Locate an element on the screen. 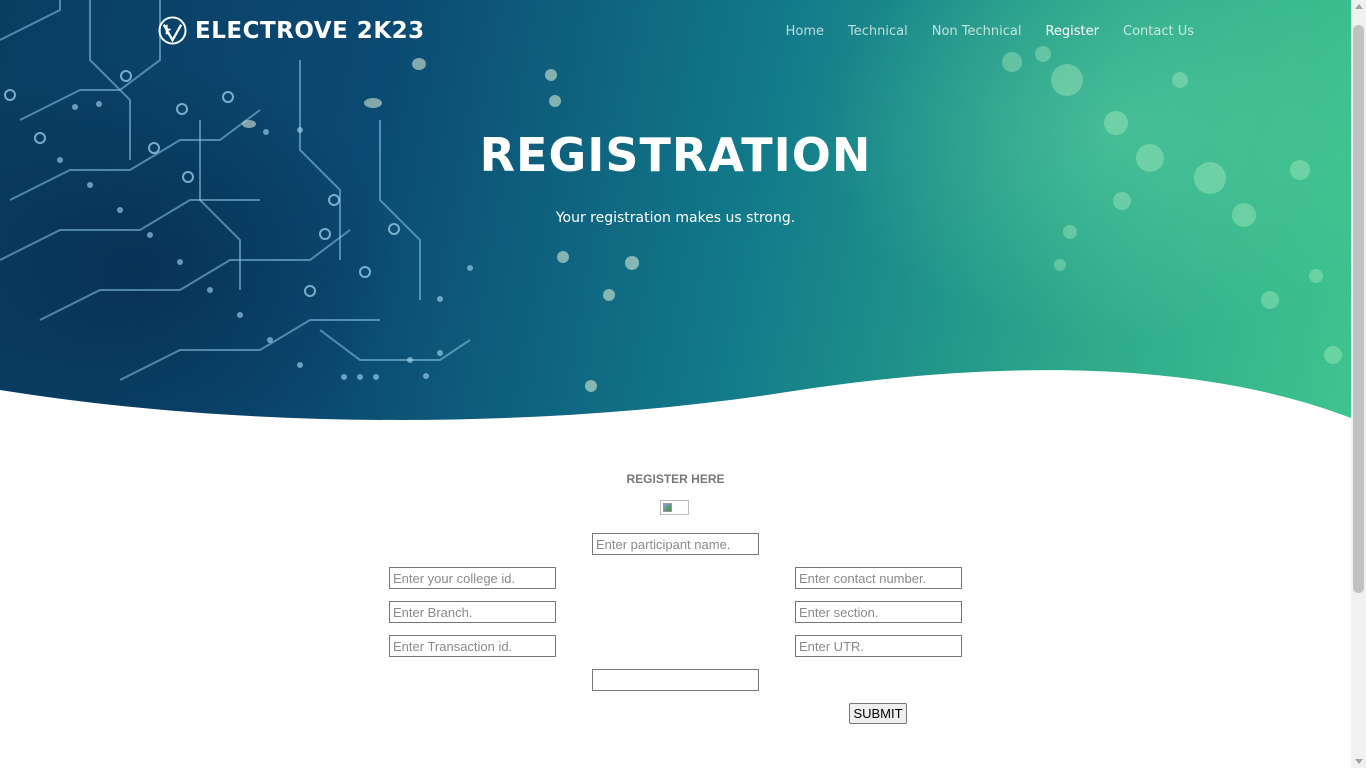 Image resolution: width=1366 pixels, height=768 pixels. nav-non-technical: Non Technical is located at coordinates (977, 31).